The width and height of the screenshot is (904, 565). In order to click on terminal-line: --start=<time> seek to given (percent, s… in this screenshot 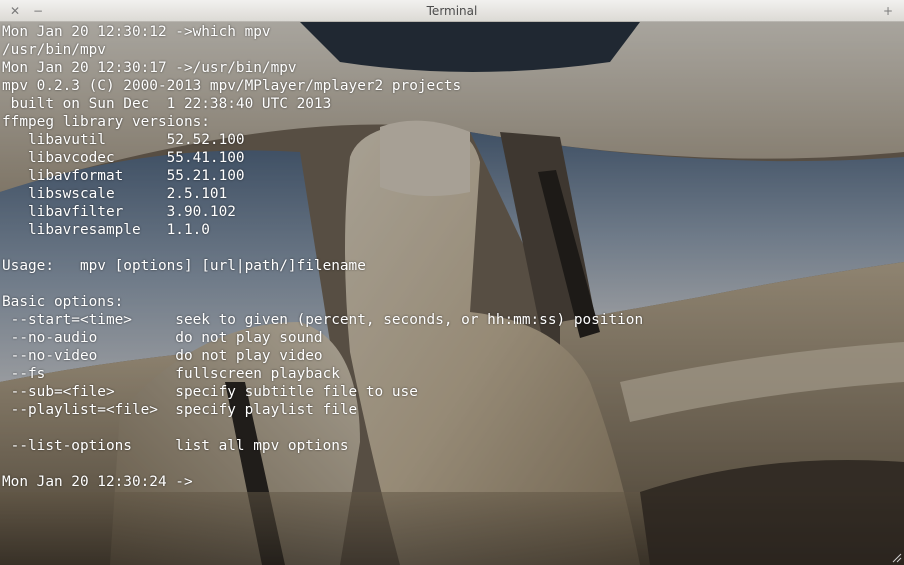, I will do `click(323, 320)`.